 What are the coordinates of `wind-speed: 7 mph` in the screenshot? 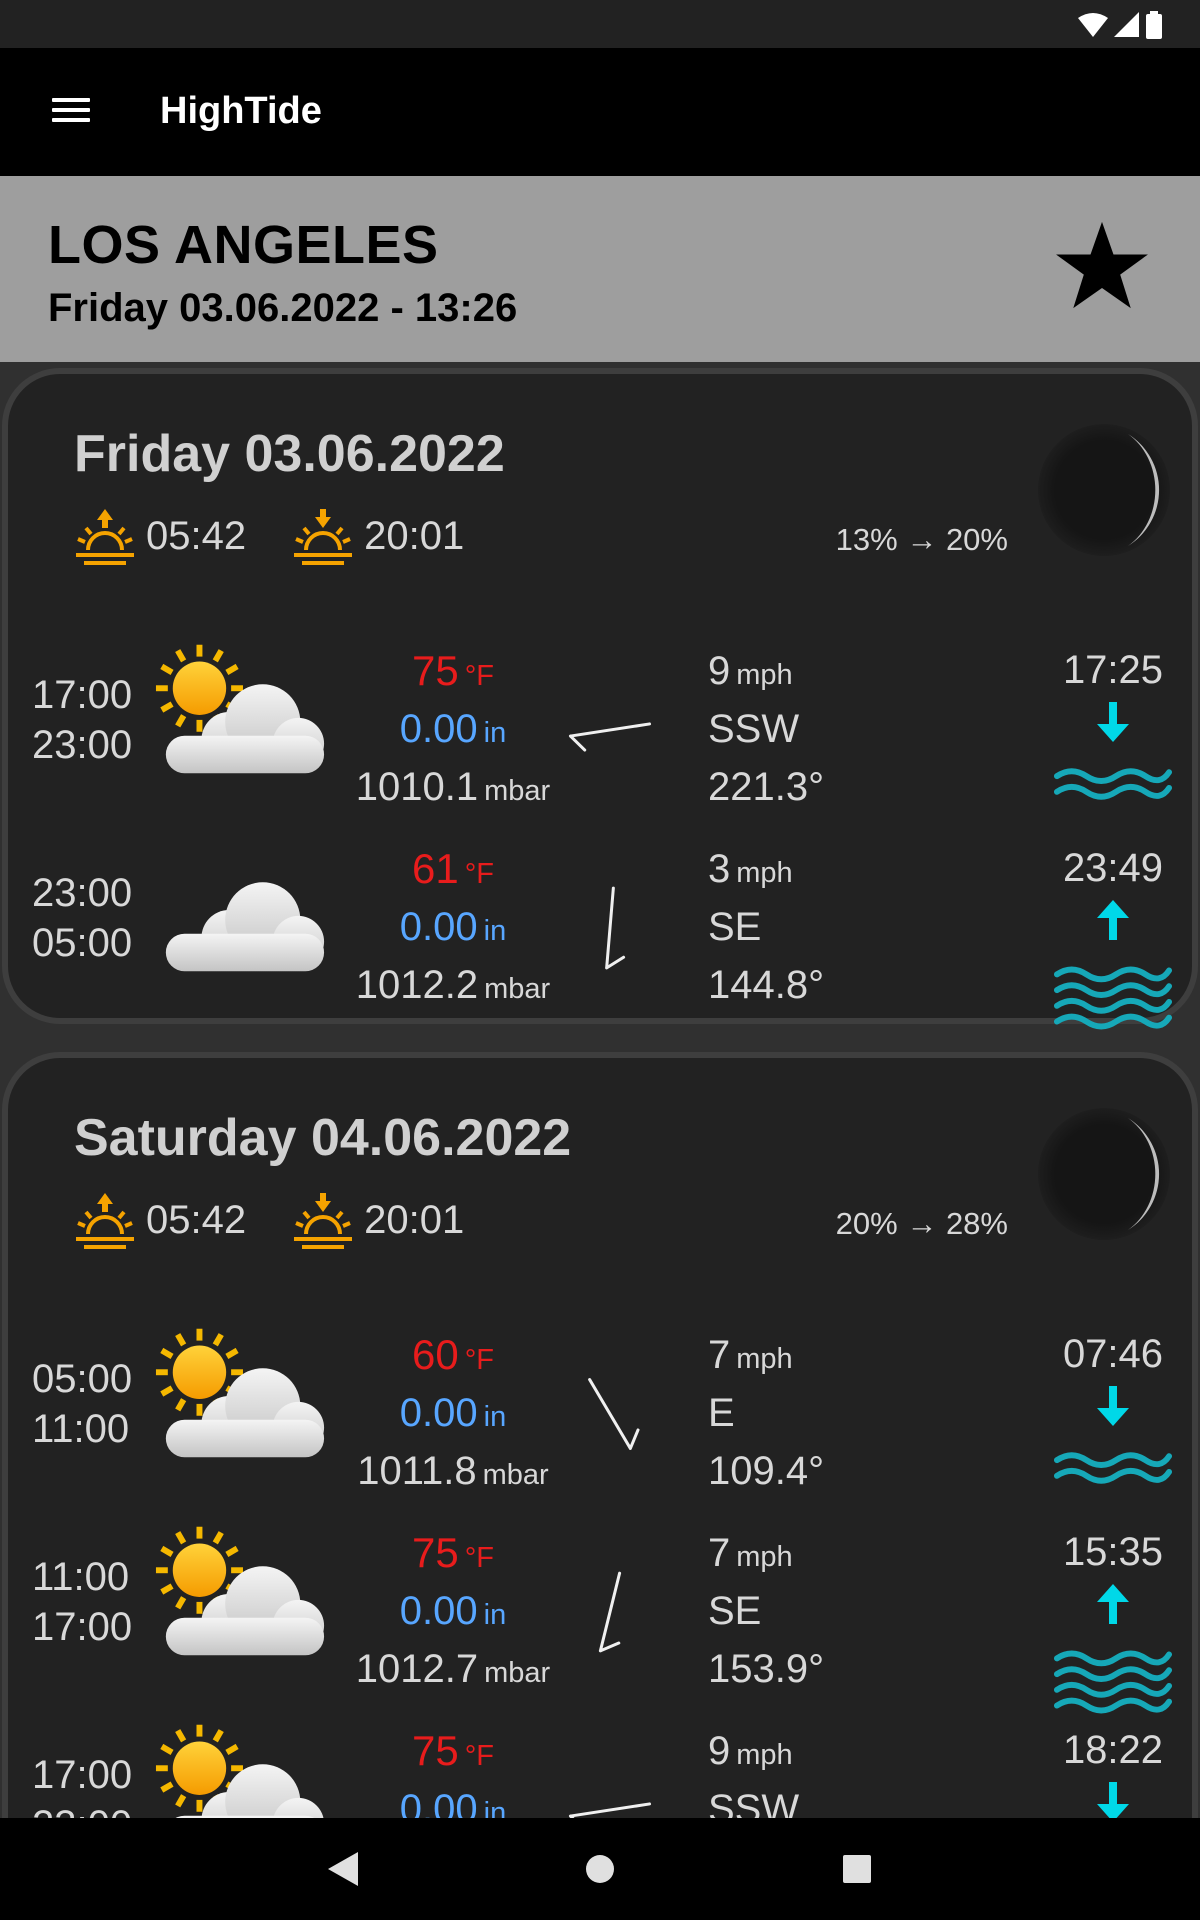 It's located at (766, 1355).